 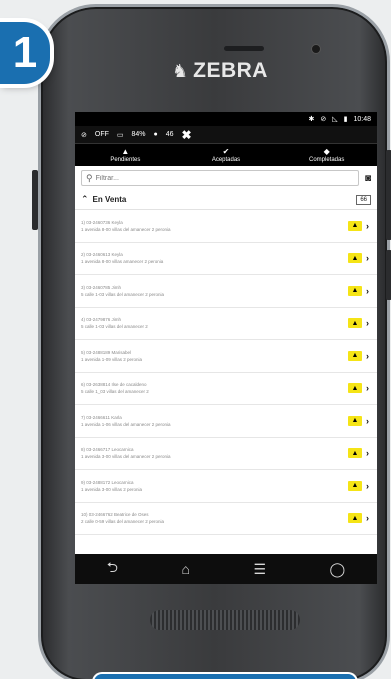 I want to click on tab-aceptadas: ✔ Aceptadas, so click(x=226, y=155).